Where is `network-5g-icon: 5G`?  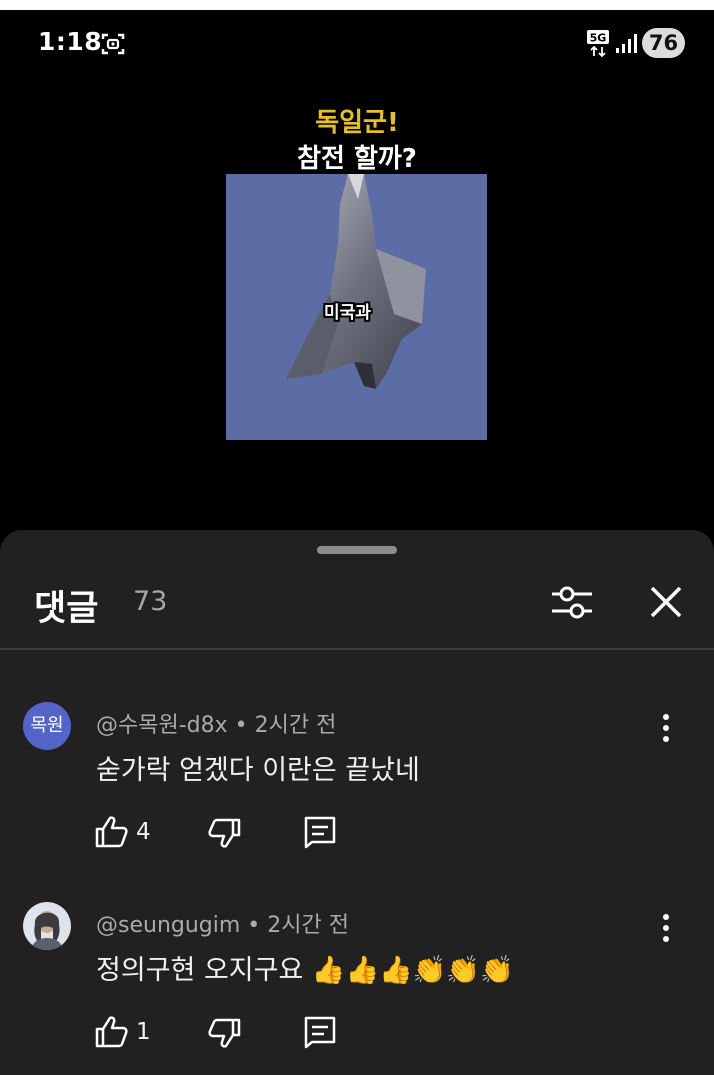 network-5g-icon: 5G is located at coordinates (598, 44).